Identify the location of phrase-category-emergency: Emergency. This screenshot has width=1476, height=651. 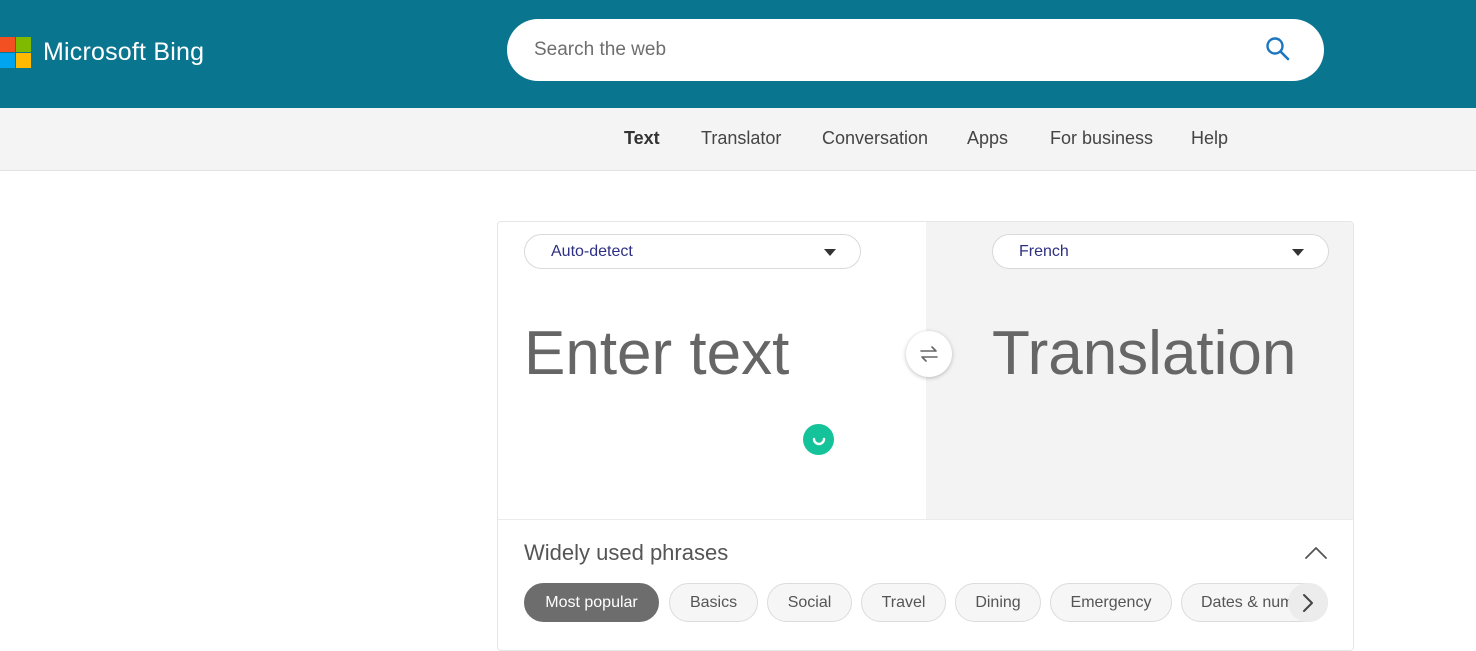
(1111, 602).